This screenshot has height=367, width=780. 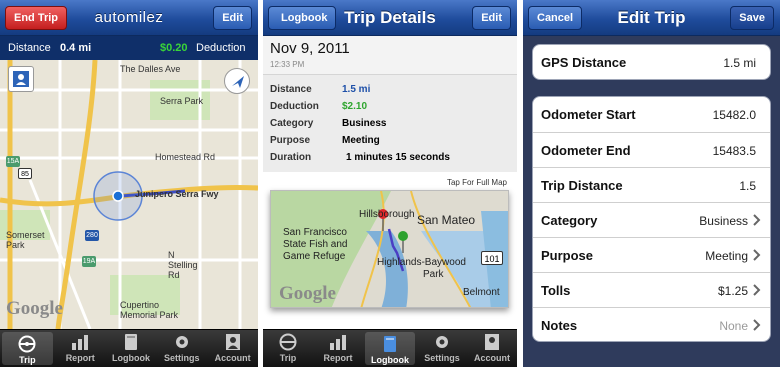 What do you see at coordinates (492, 258) in the screenshot?
I see `highway-shield: 101` at bounding box center [492, 258].